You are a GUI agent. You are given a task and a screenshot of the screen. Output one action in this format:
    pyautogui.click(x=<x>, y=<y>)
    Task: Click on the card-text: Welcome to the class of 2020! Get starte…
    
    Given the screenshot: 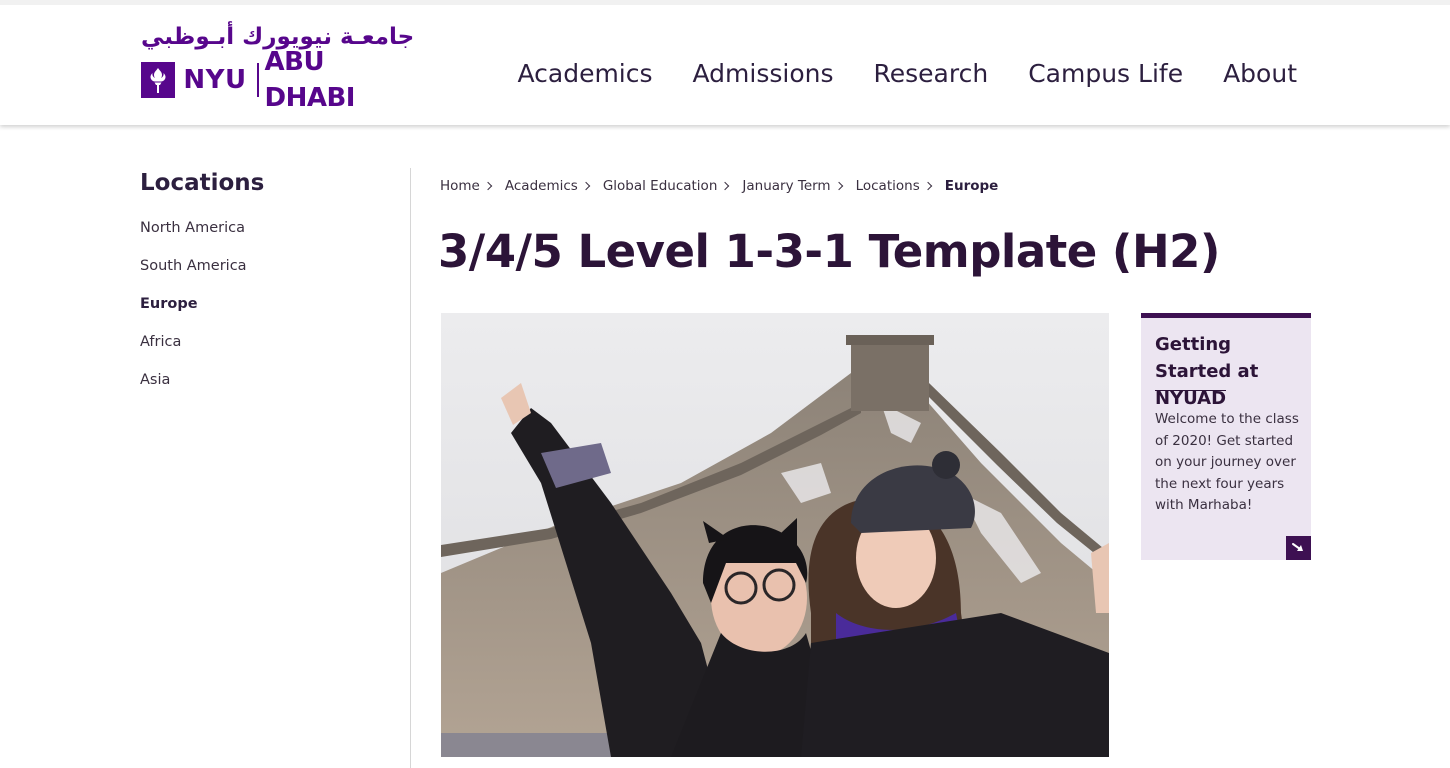 What is the action you would take?
    pyautogui.click(x=1227, y=462)
    